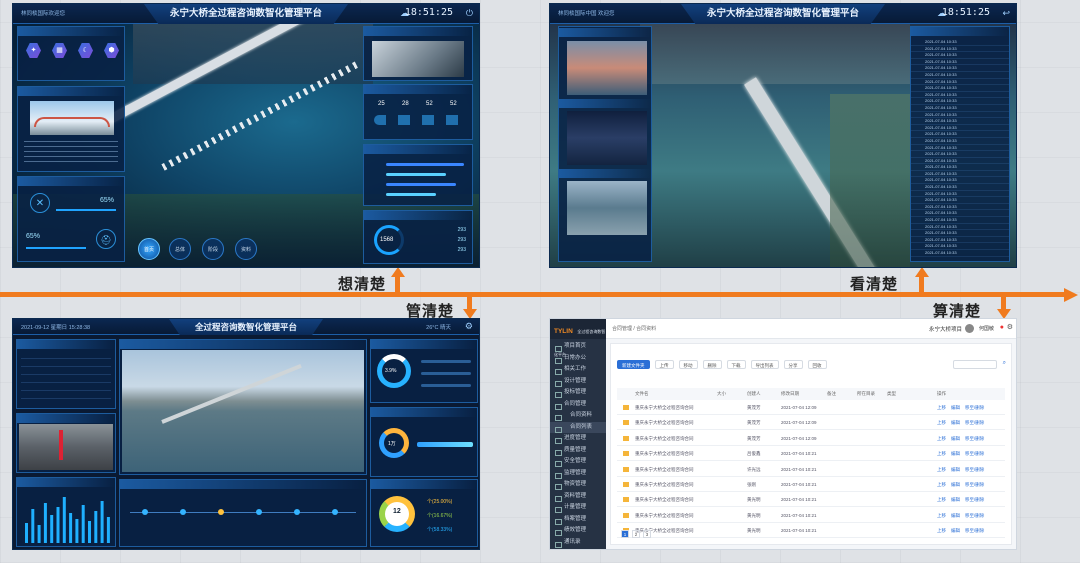 The image size is (1080, 563). What do you see at coordinates (975, 364) in the screenshot?
I see `search-input` at bounding box center [975, 364].